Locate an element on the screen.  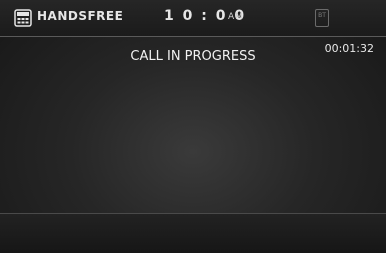
bluetooth-icon-label: BT is located at coordinates (322, 15).